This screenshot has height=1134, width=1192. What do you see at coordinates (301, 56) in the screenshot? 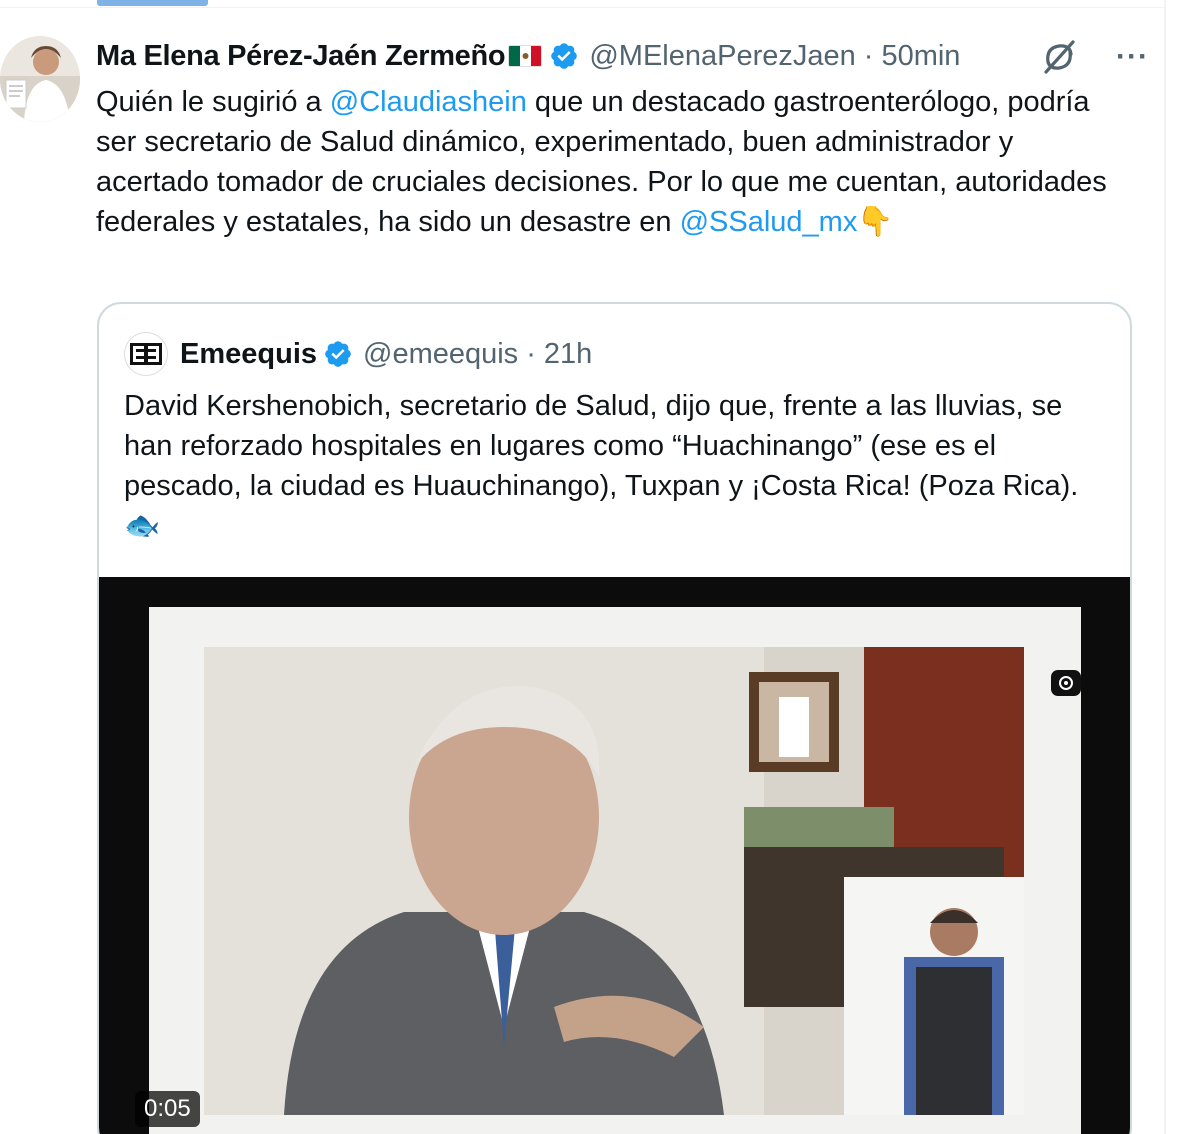
I see `author-display-name: Ma Elena Pérez-Jaén Zermeño` at bounding box center [301, 56].